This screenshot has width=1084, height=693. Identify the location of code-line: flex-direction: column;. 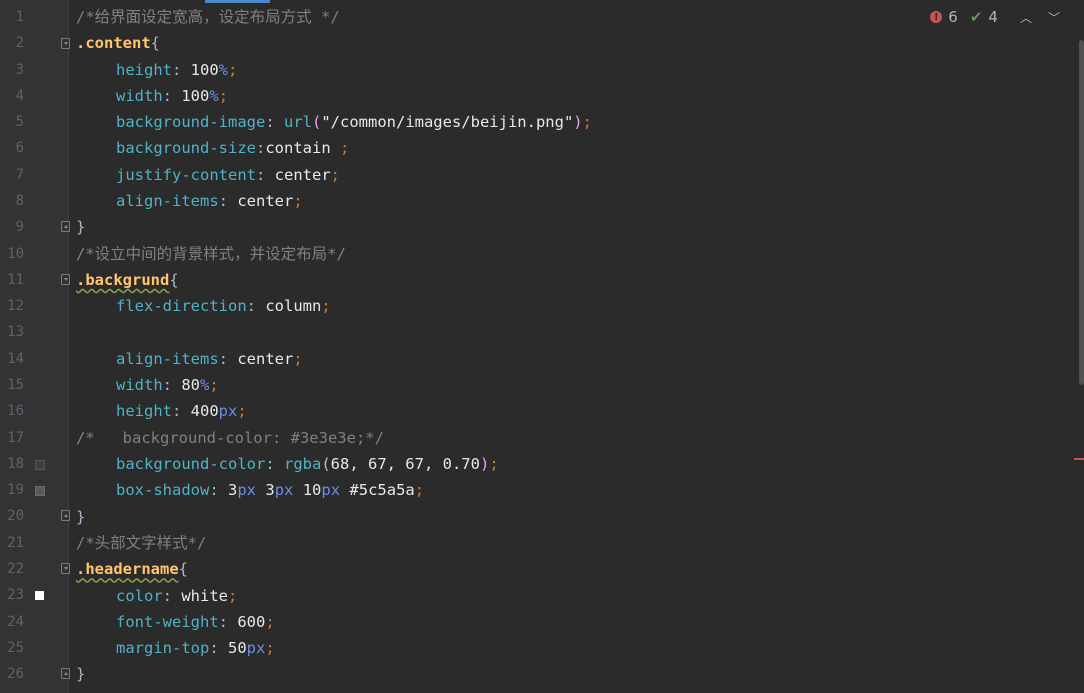
(223, 306).